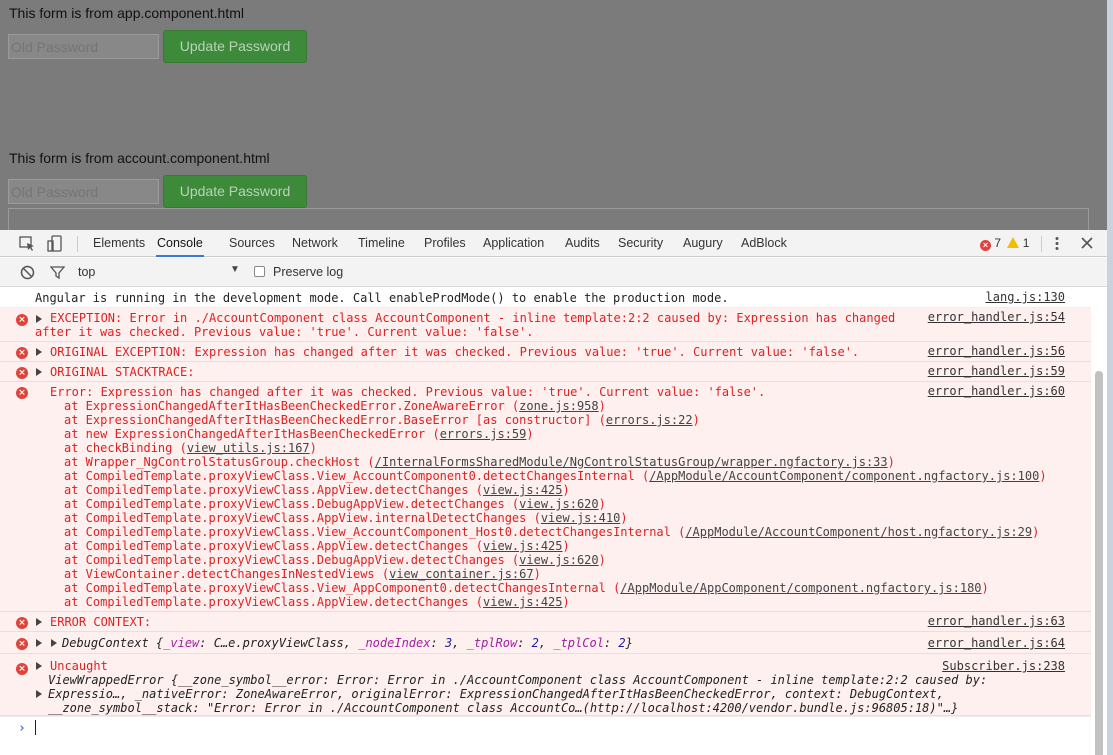 The image size is (1113, 755). I want to click on stack-frame-link: view_container.js:67, so click(461, 574).